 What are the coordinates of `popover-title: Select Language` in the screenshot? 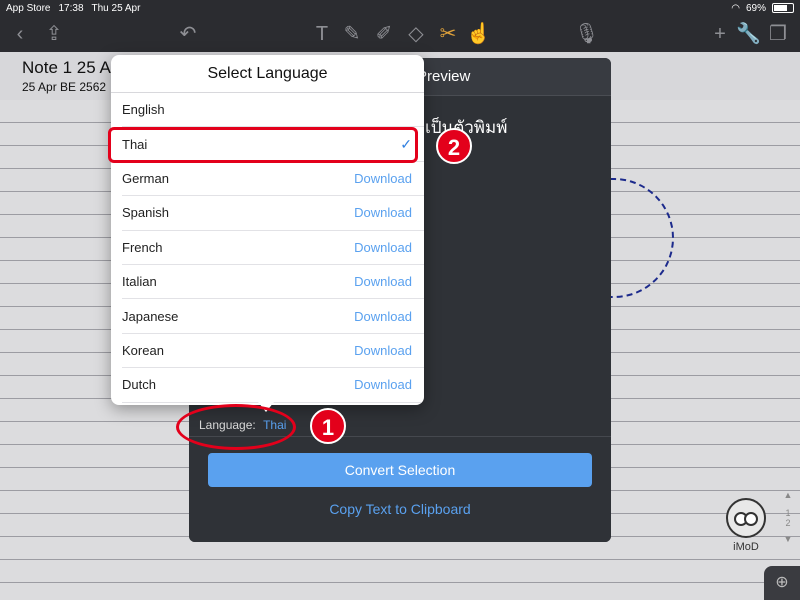 It's located at (267, 74).